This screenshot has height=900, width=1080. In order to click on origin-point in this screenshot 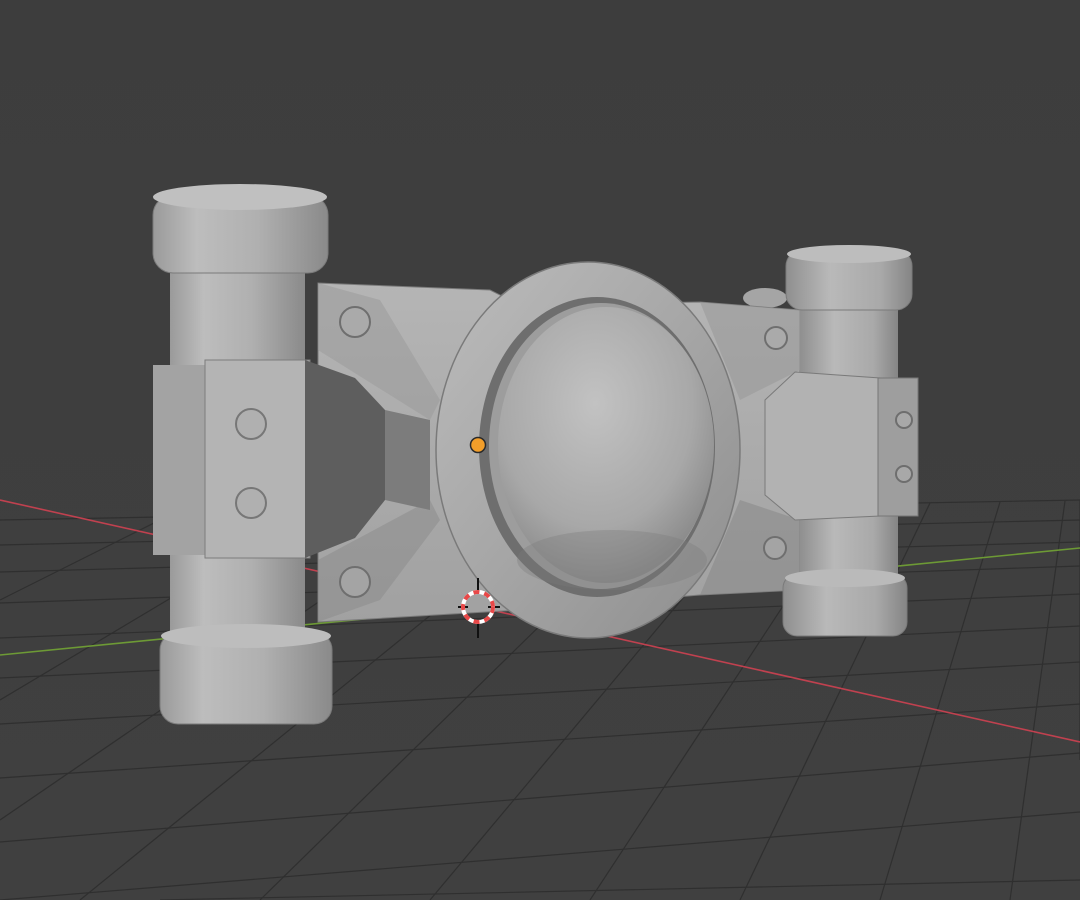, I will do `click(478, 445)`.